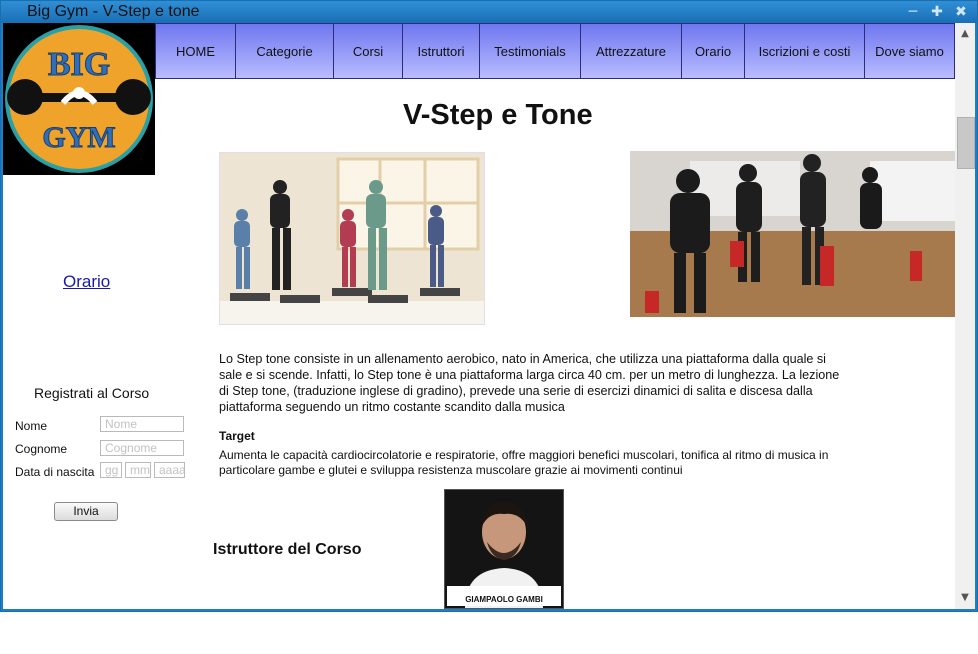  I want to click on close-icon: ✖, so click(961, 12).